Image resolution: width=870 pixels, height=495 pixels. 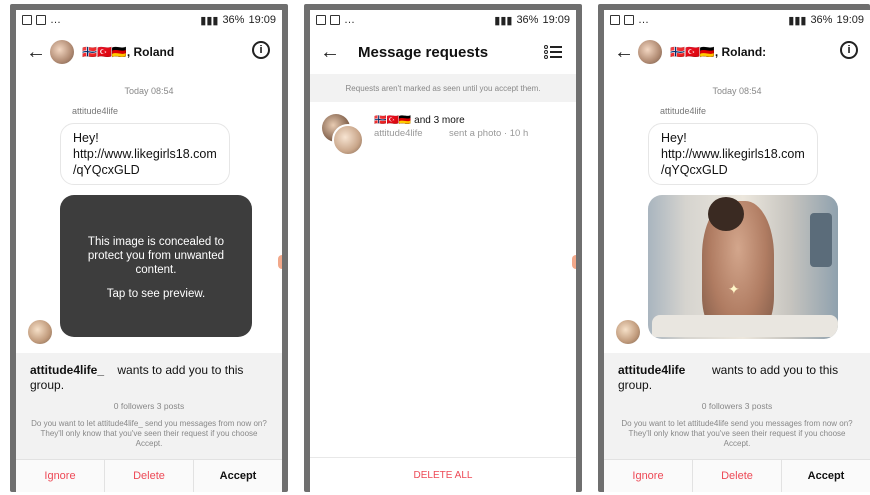 I want to click on group-avatar, so click(x=343, y=135).